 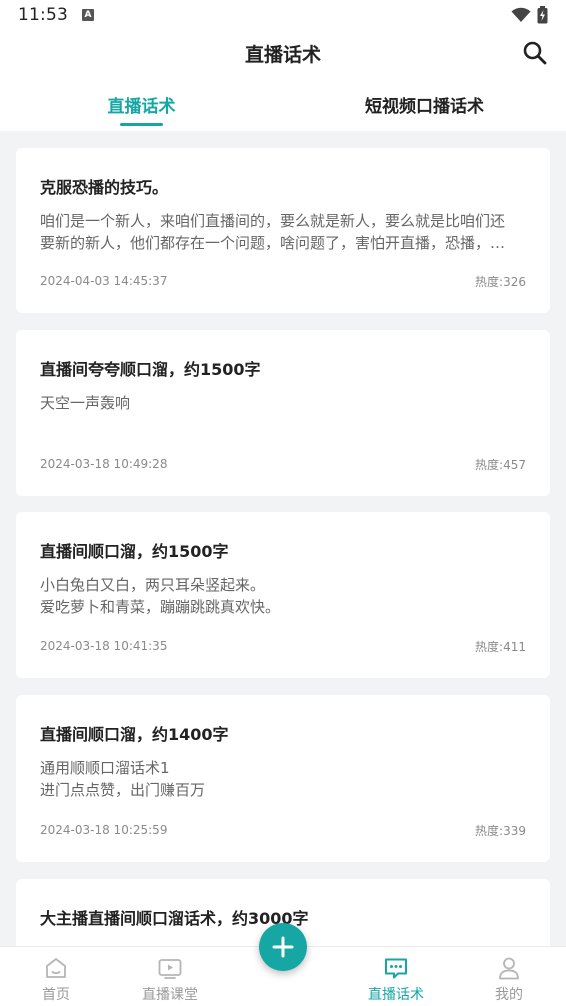 What do you see at coordinates (56, 979) in the screenshot?
I see `nav-home: 首页` at bounding box center [56, 979].